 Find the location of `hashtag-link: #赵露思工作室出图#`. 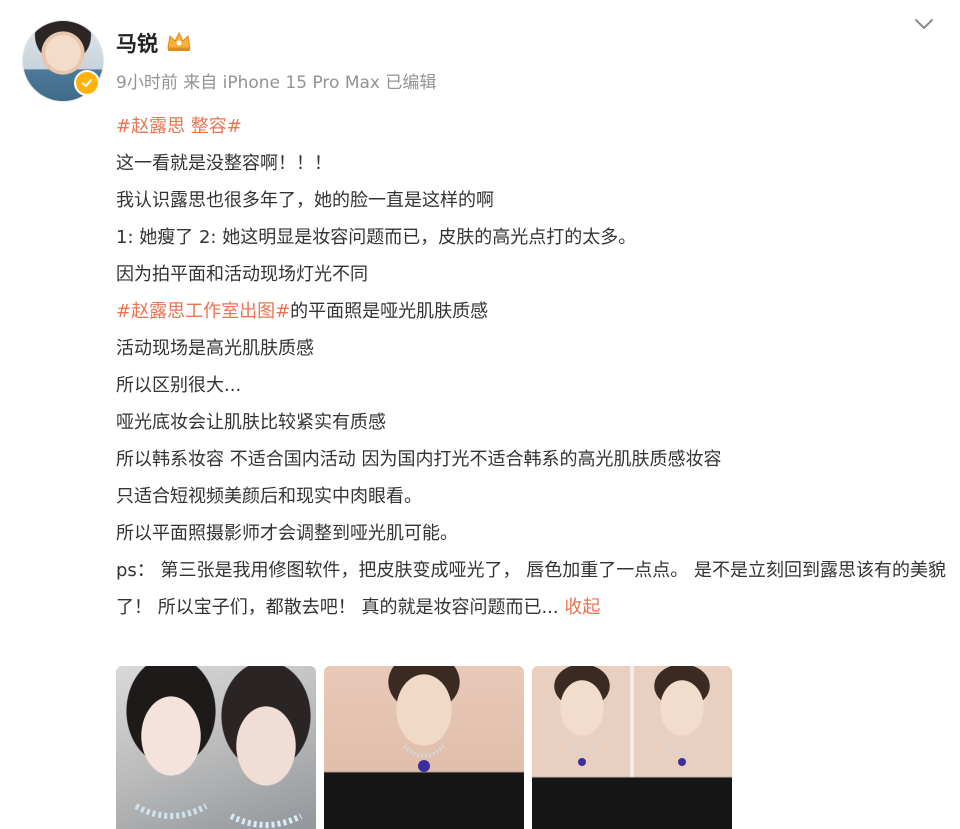

hashtag-link: #赵露思工作室出图# is located at coordinates (203, 311).